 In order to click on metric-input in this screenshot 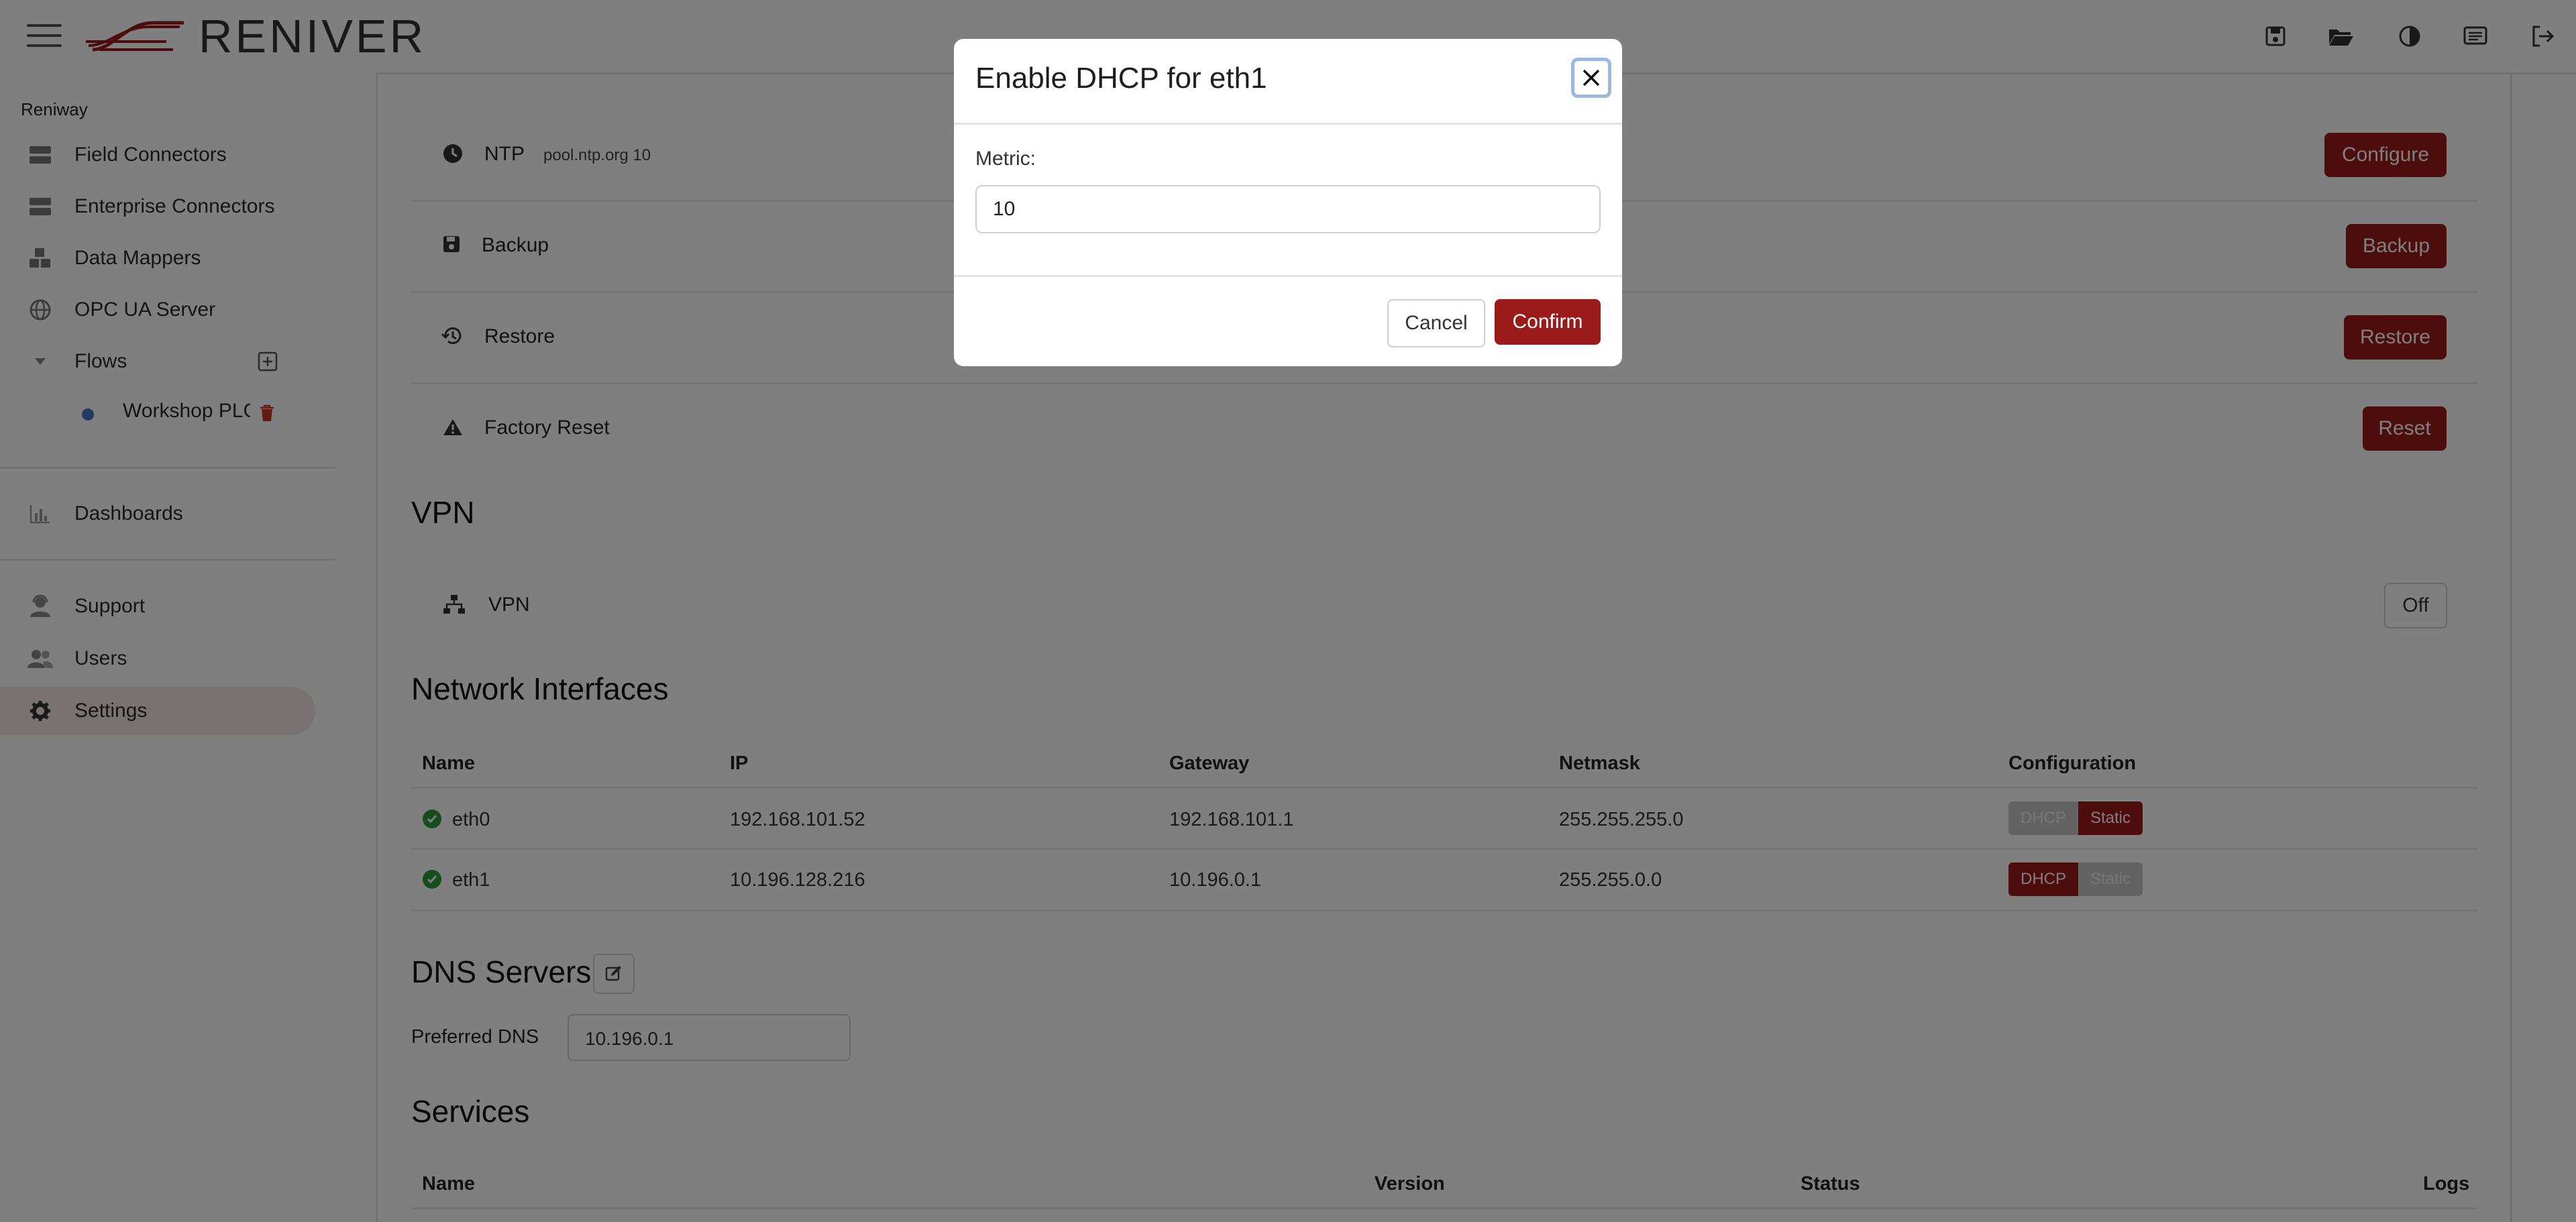, I will do `click(1288, 209)`.